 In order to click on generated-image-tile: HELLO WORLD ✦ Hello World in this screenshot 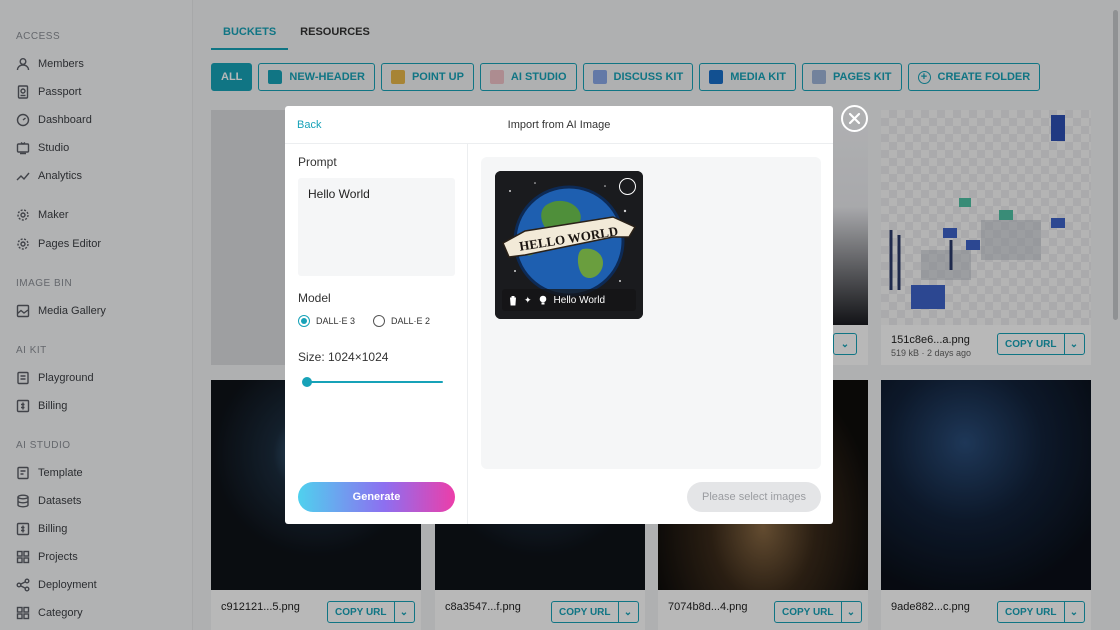, I will do `click(569, 245)`.